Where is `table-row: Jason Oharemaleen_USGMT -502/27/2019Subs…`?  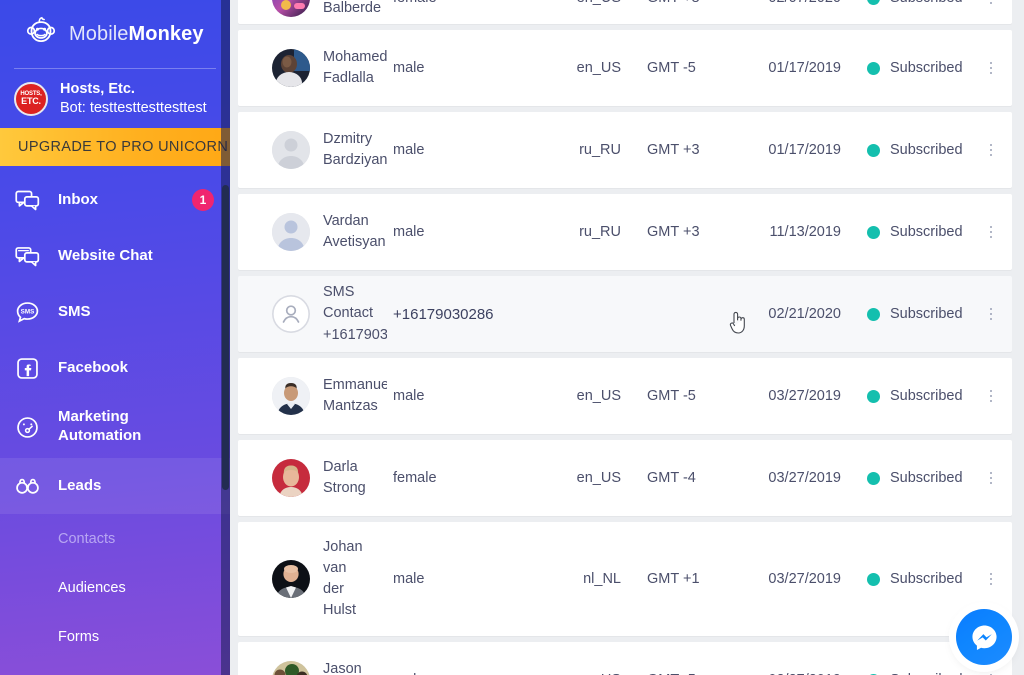 table-row: Jason Oharemaleen_USGMT -502/27/2019Subs… is located at coordinates (625, 658).